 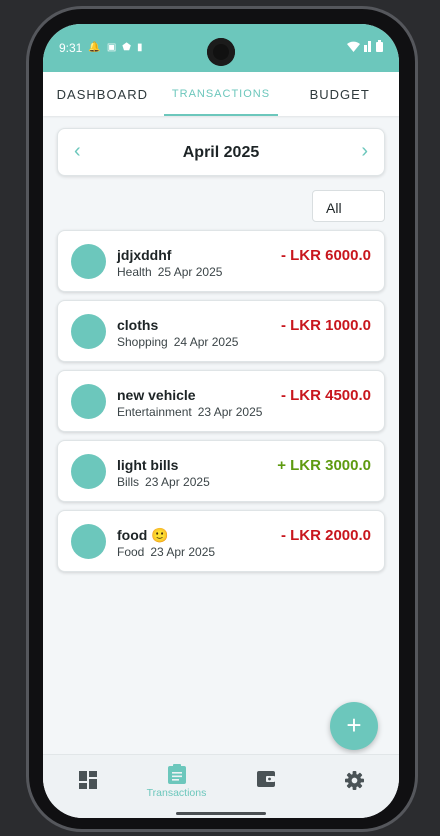 What do you see at coordinates (325, 535) in the screenshot?
I see `transaction-amount: - LKR 2000.0` at bounding box center [325, 535].